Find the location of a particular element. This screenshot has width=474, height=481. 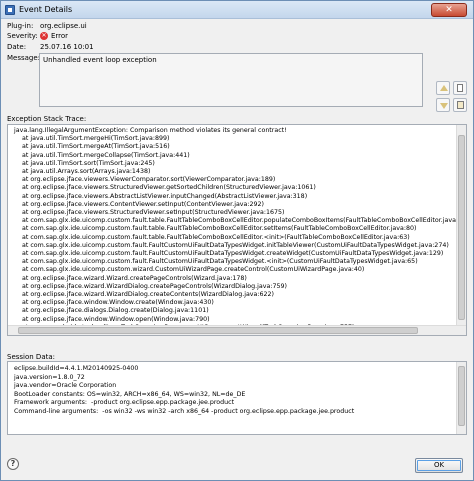

title-bar: Event Details ✕ is located at coordinates (237, 10).